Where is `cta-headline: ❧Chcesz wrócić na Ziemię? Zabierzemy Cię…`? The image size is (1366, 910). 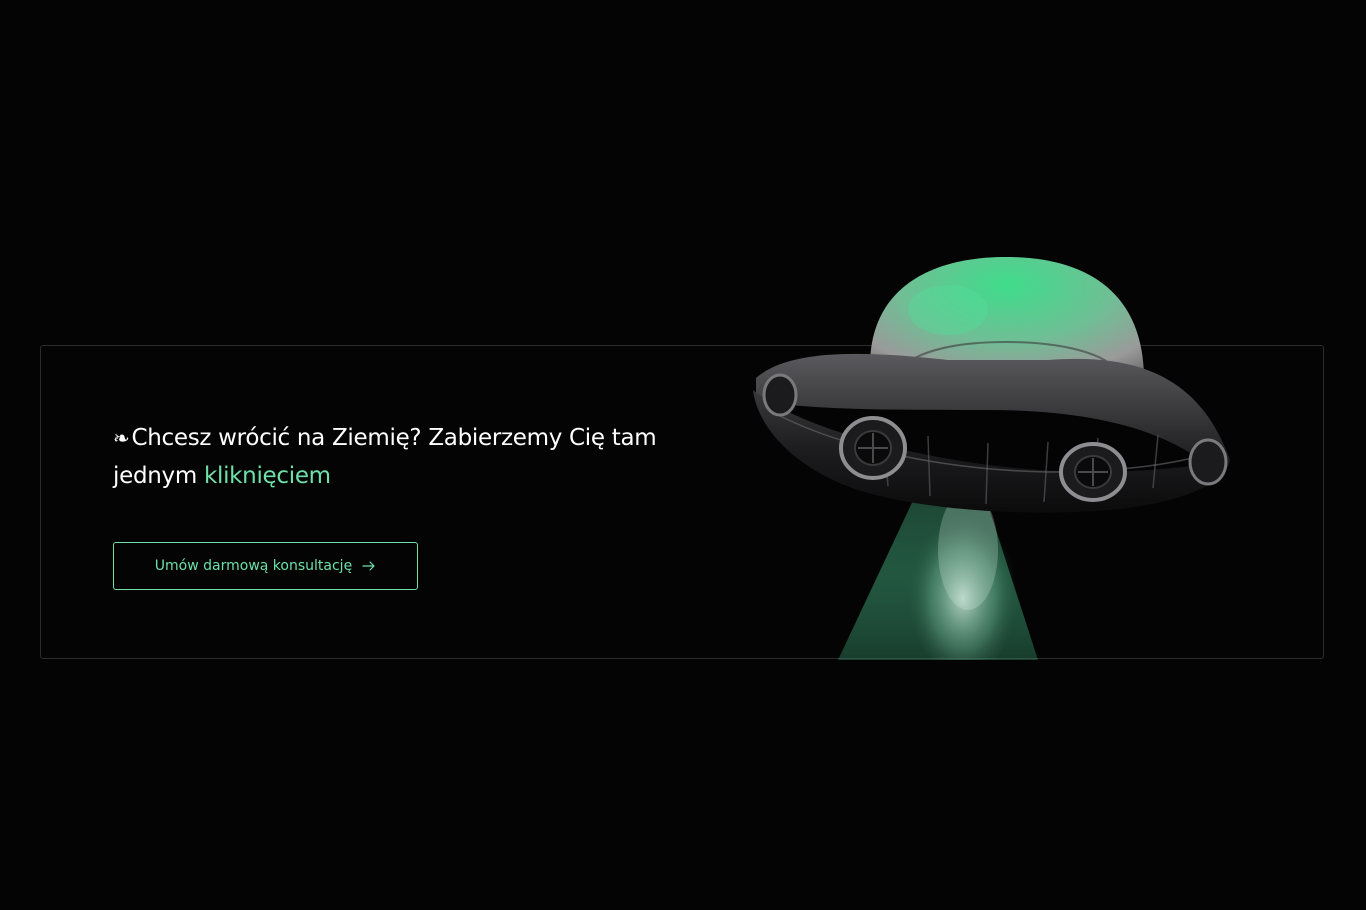 cta-headline: ❧Chcesz wrócić na Ziemię? Zabierzemy Cię… is located at coordinates (403, 457).